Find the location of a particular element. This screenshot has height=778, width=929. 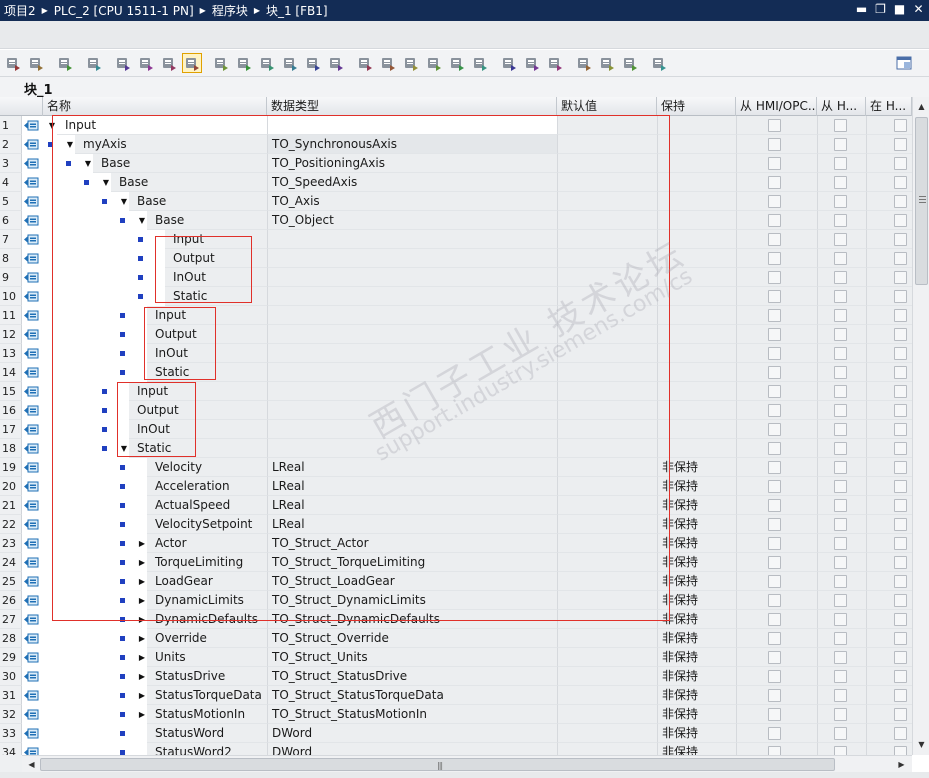

scroll-right-icon: ▶ is located at coordinates (901, 764).